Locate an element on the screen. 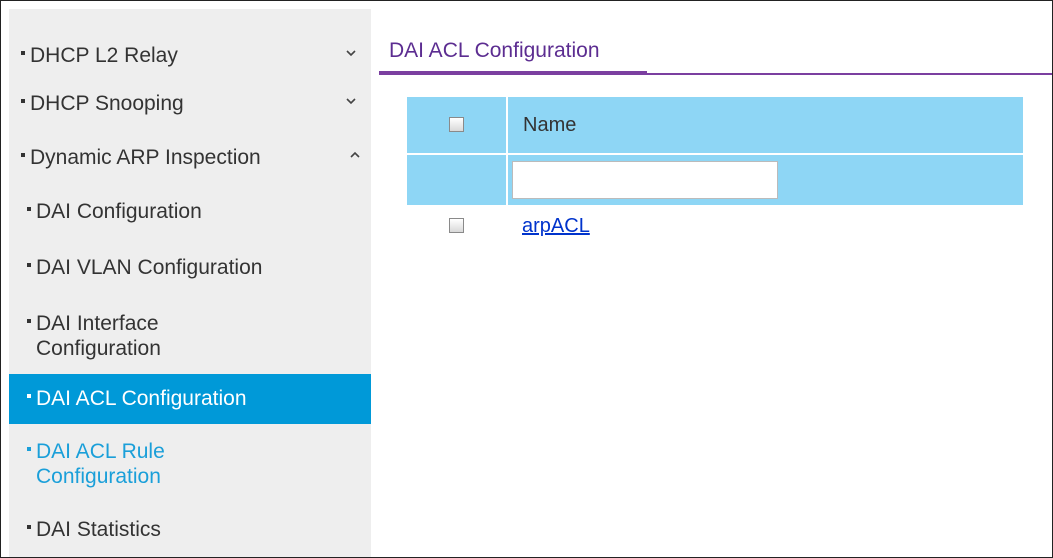  sidebar-item-dai-vlan-configuration: DAI VLAN Configuration is located at coordinates (190, 270).